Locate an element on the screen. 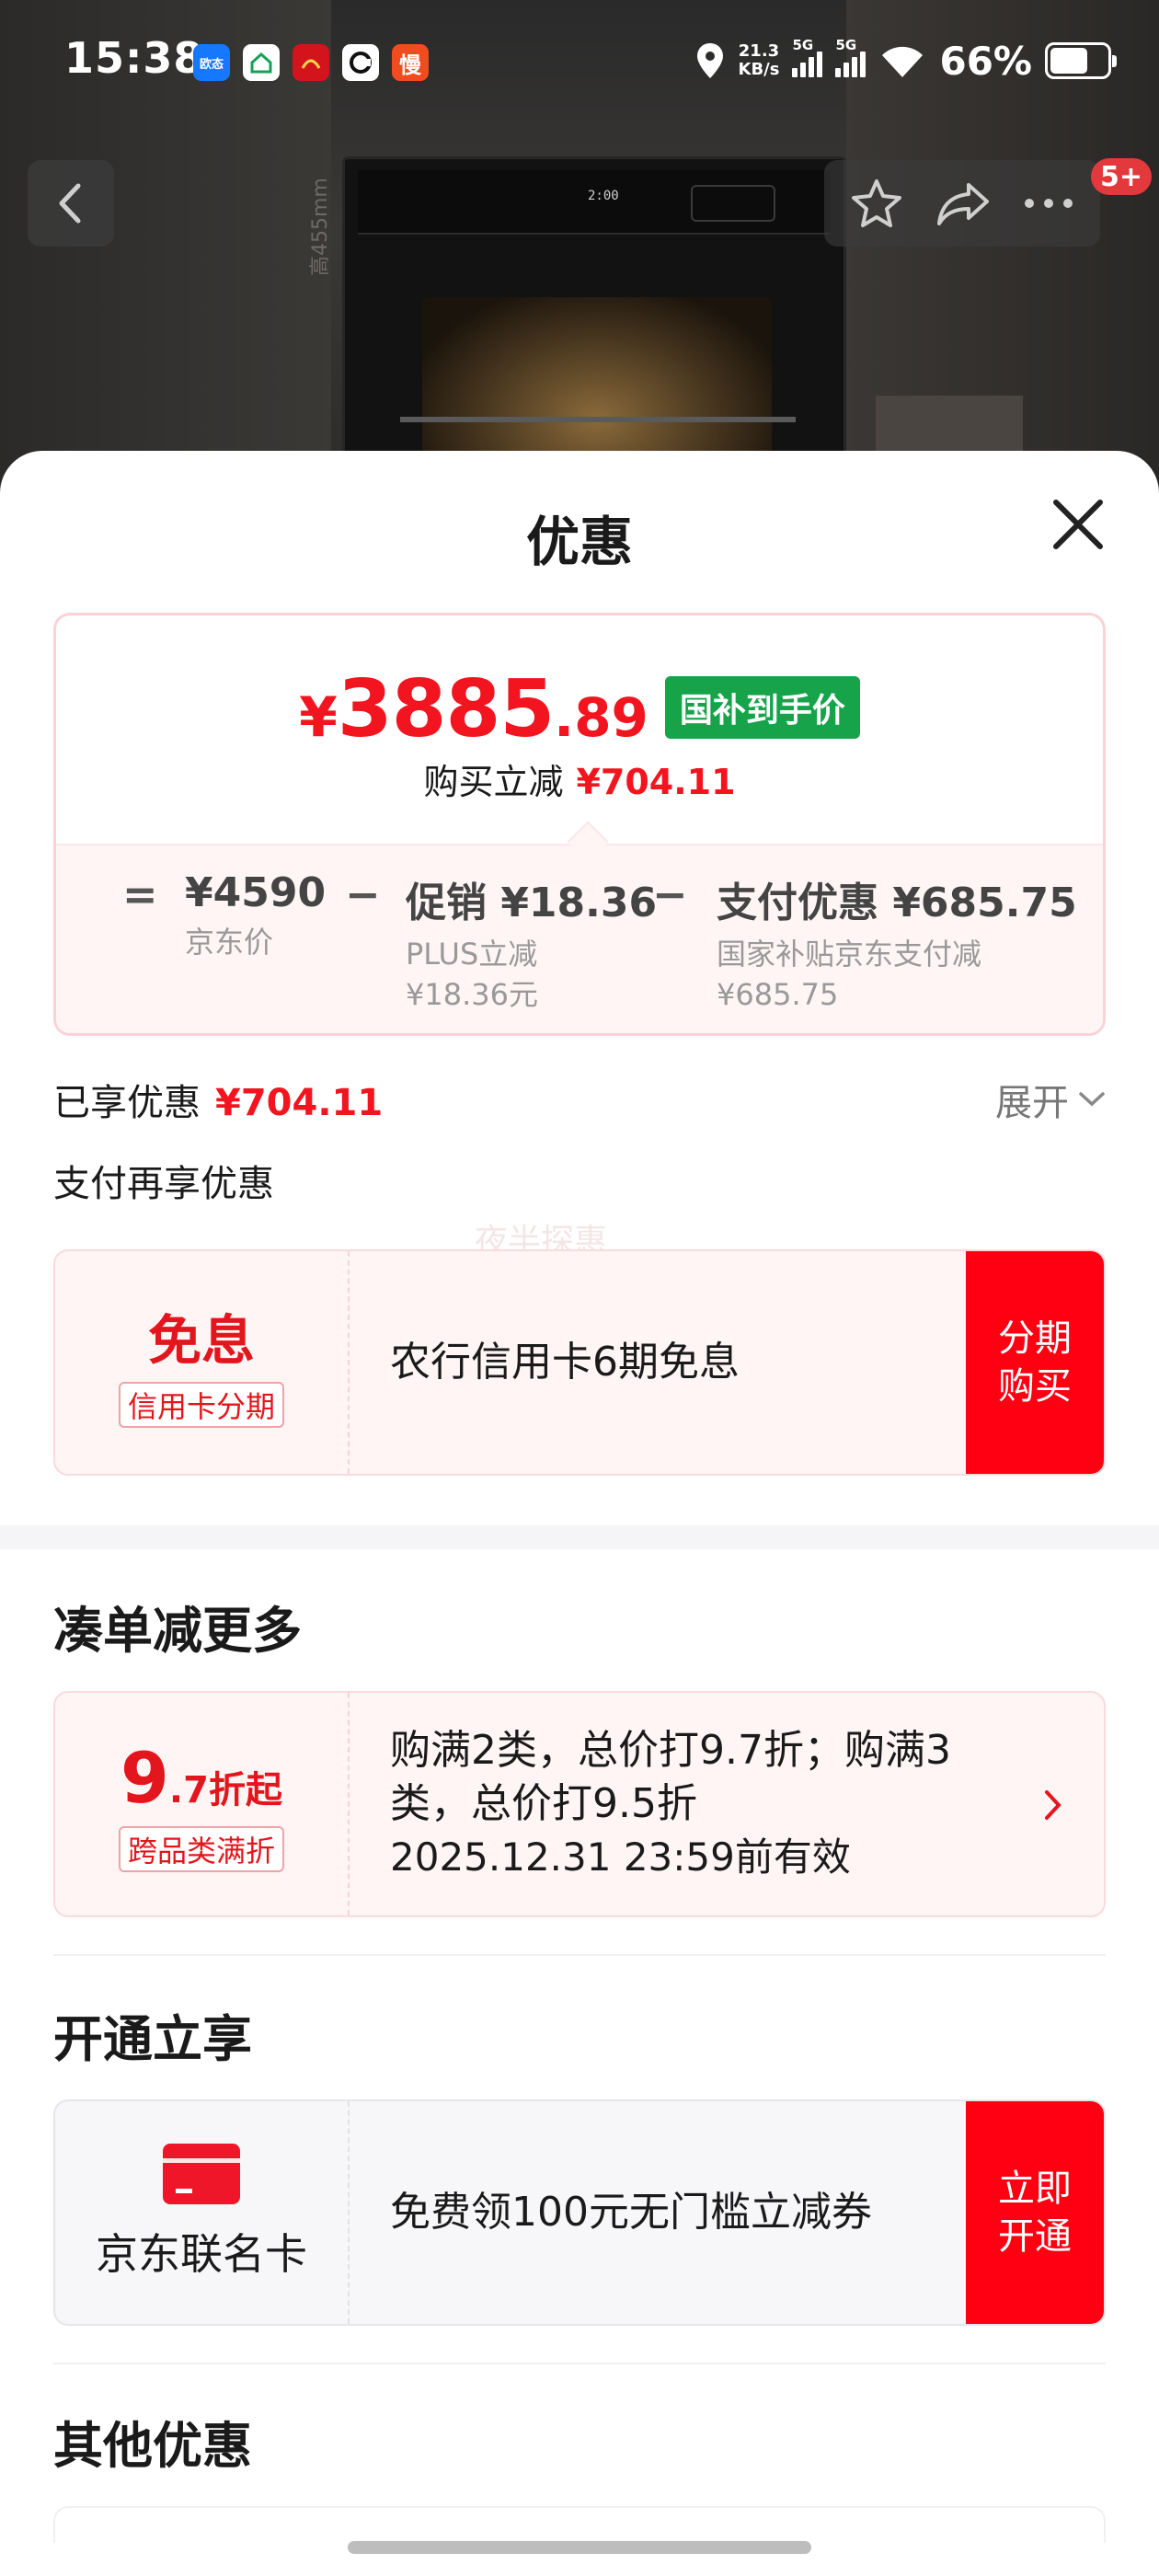 This screenshot has width=1159, height=2576. notification-badge: 5+ is located at coordinates (1122, 176).